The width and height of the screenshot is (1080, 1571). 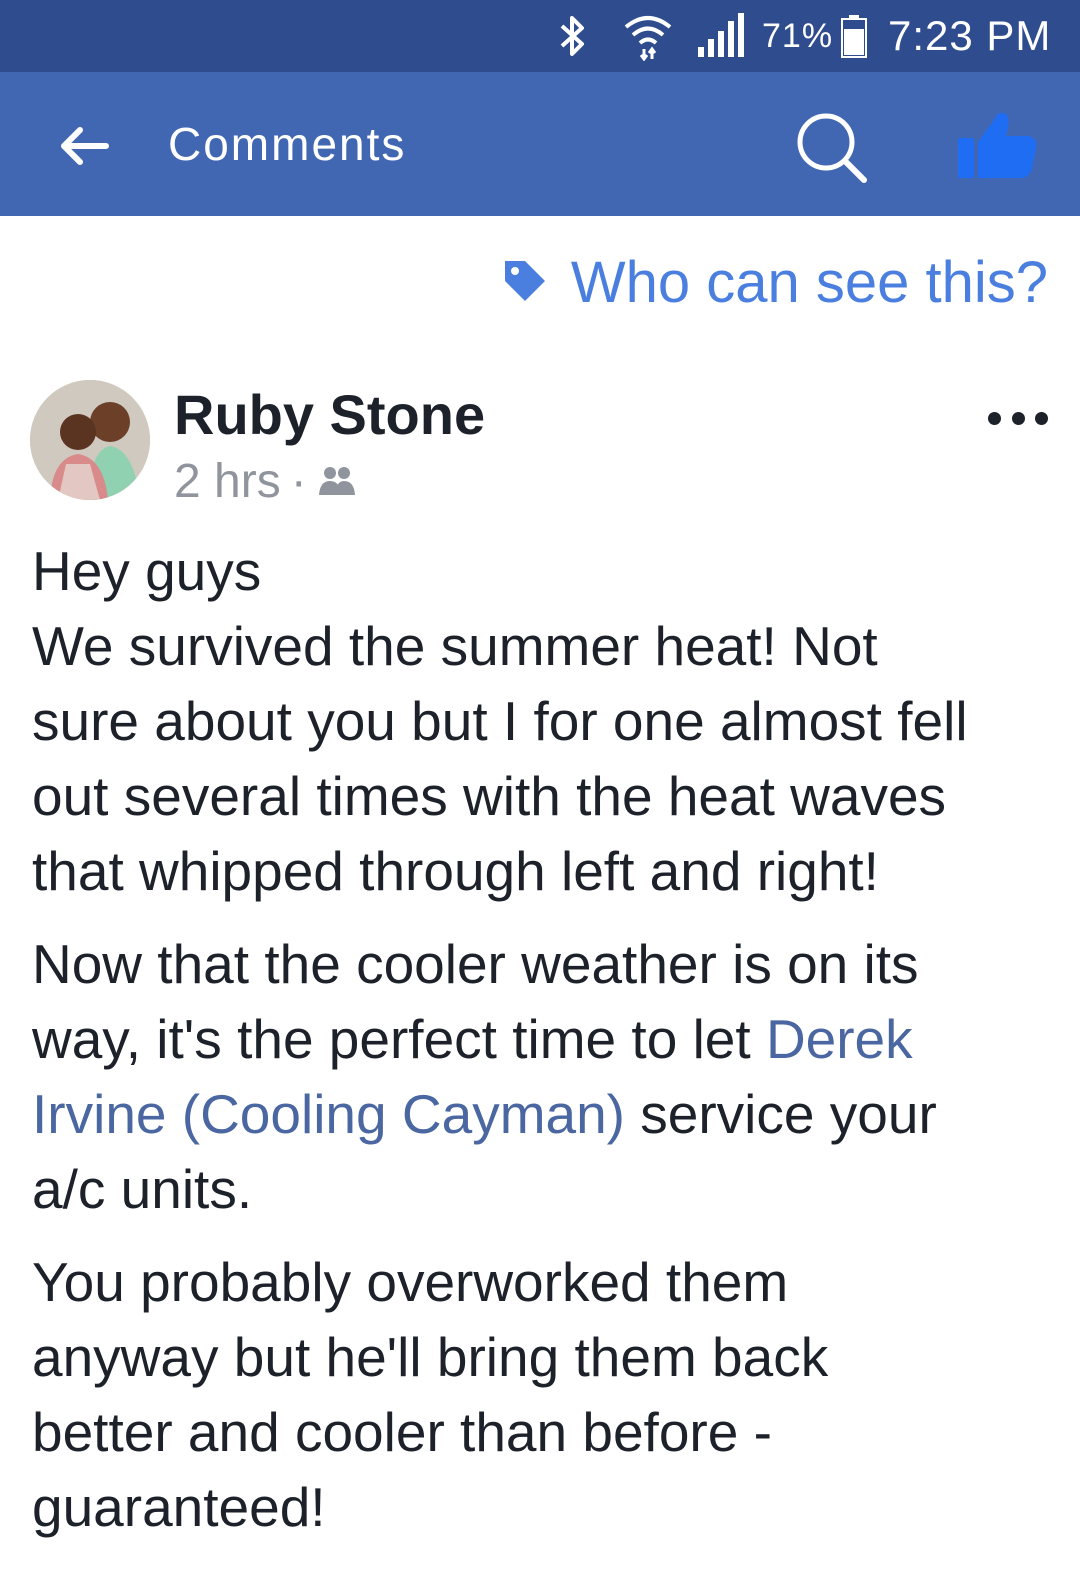 What do you see at coordinates (399, 1039) in the screenshot?
I see `text-segment: way, it's the perfect time to let` at bounding box center [399, 1039].